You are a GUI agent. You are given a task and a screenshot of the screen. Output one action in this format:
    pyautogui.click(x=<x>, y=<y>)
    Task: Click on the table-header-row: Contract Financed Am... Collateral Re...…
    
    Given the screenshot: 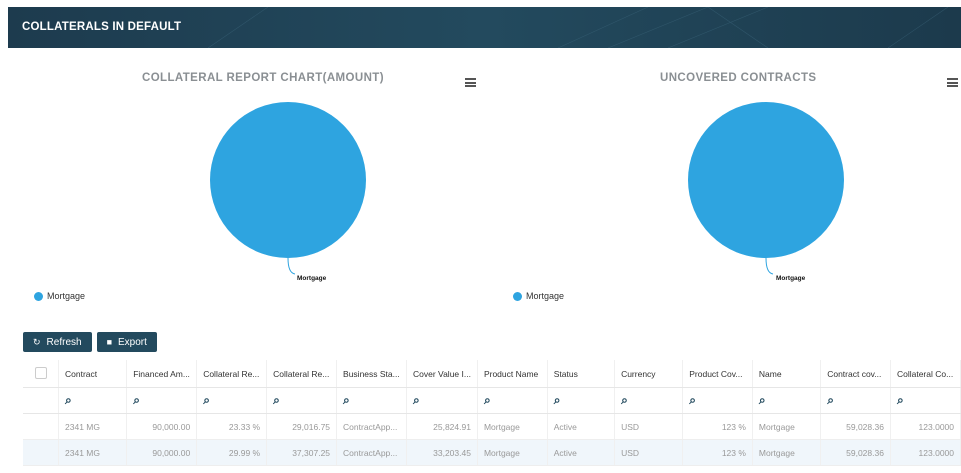 What is the action you would take?
    pyautogui.click(x=492, y=374)
    